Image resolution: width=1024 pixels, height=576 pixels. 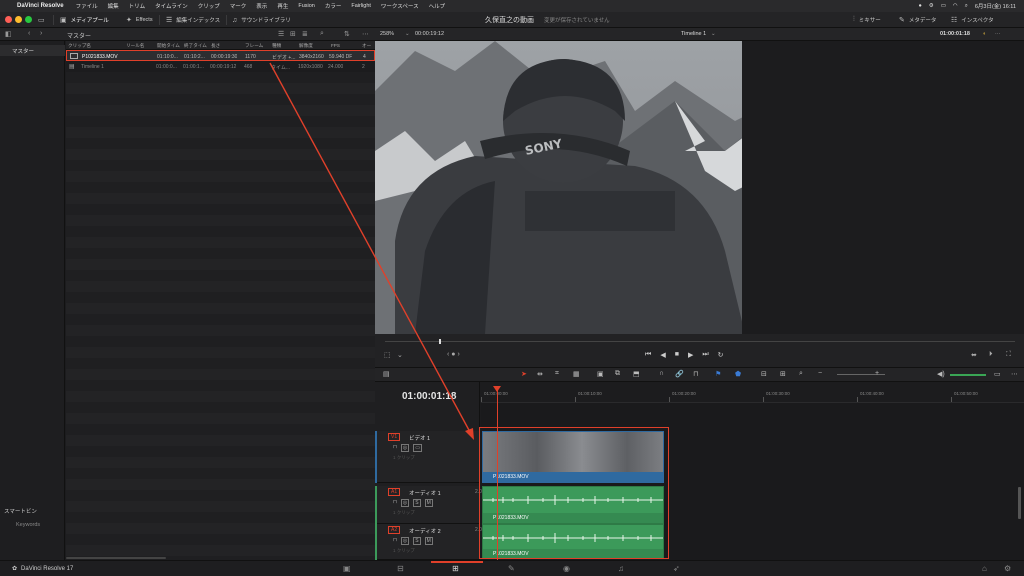 What do you see at coordinates (540, 374) in the screenshot?
I see `trim-tool-icon: ⇹` at bounding box center [540, 374].